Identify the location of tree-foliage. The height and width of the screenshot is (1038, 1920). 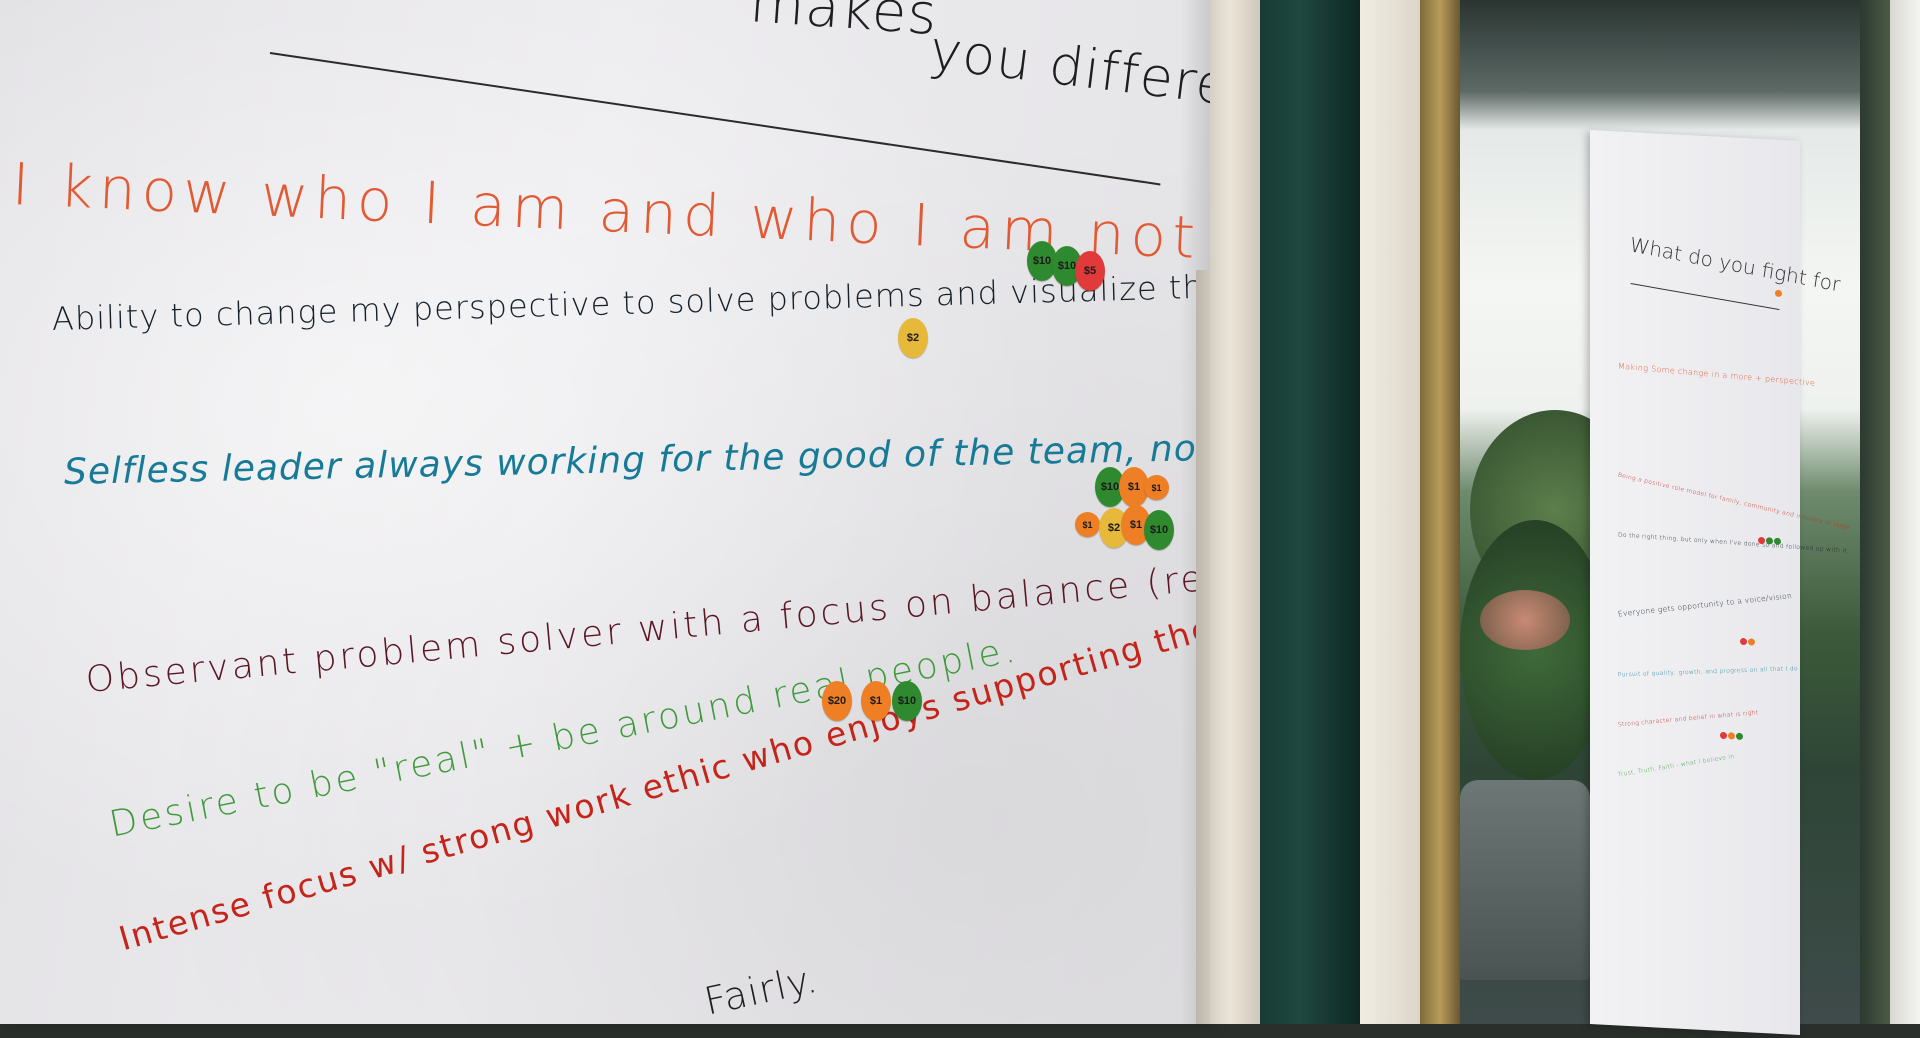
(1535, 650).